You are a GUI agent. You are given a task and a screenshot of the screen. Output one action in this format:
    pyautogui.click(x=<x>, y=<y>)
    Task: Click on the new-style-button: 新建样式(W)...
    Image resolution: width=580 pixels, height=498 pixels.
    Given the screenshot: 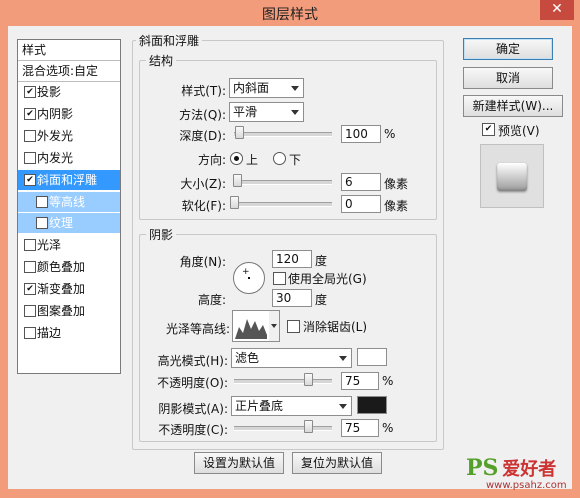 What is the action you would take?
    pyautogui.click(x=513, y=106)
    